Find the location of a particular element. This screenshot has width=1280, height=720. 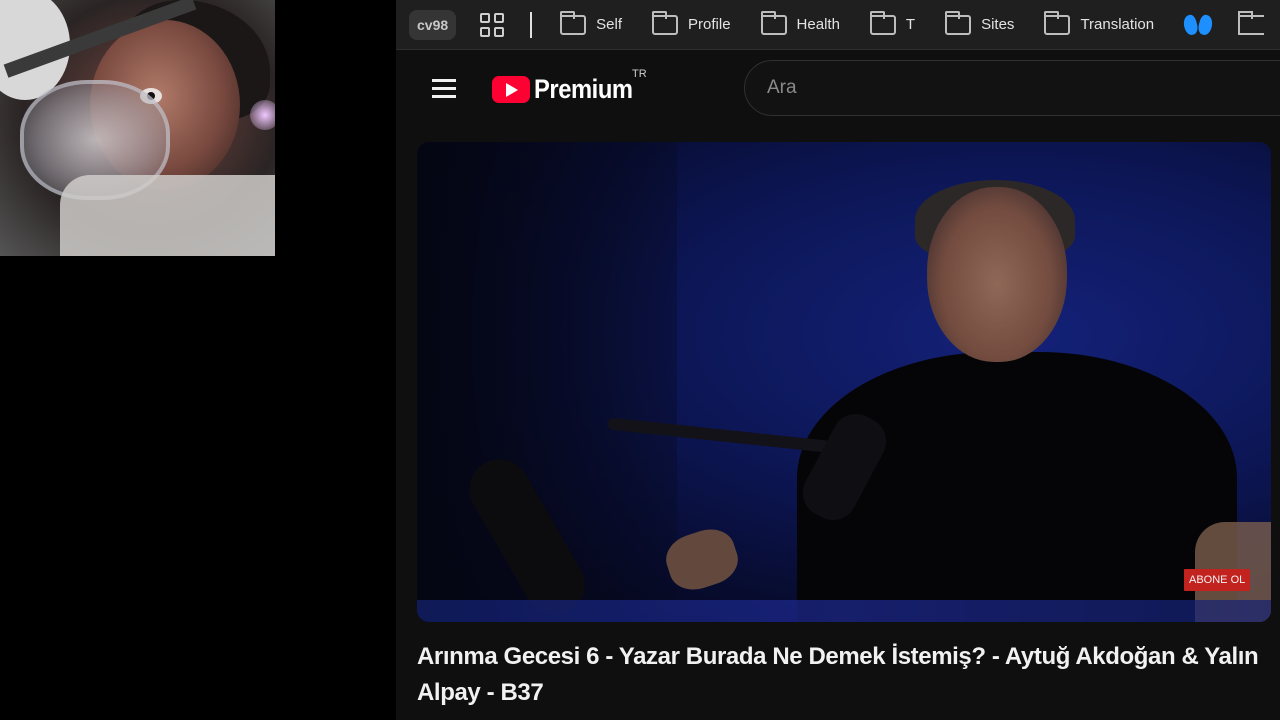

hamburger-menu-icon is located at coordinates (444, 89).